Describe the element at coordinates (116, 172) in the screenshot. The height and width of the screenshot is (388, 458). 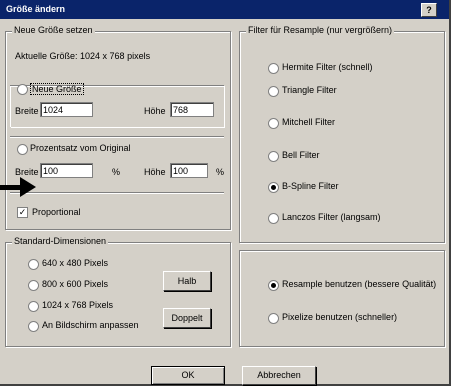
I see `percent-width-unit: %` at that location.